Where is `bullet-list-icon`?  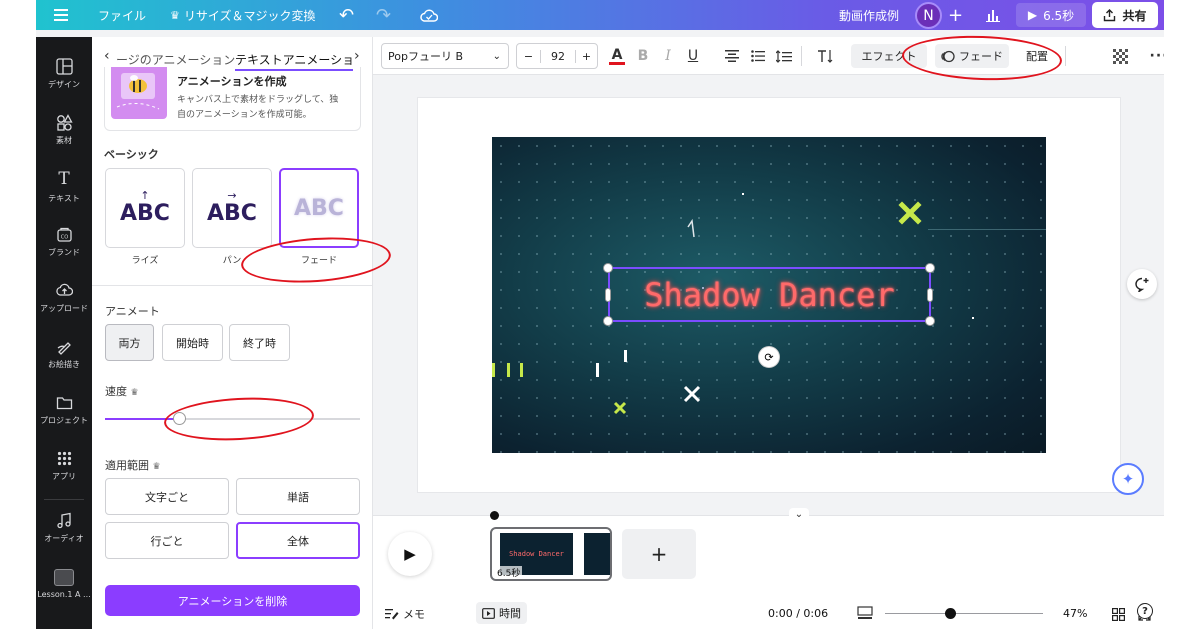 bullet-list-icon is located at coordinates (758, 56).